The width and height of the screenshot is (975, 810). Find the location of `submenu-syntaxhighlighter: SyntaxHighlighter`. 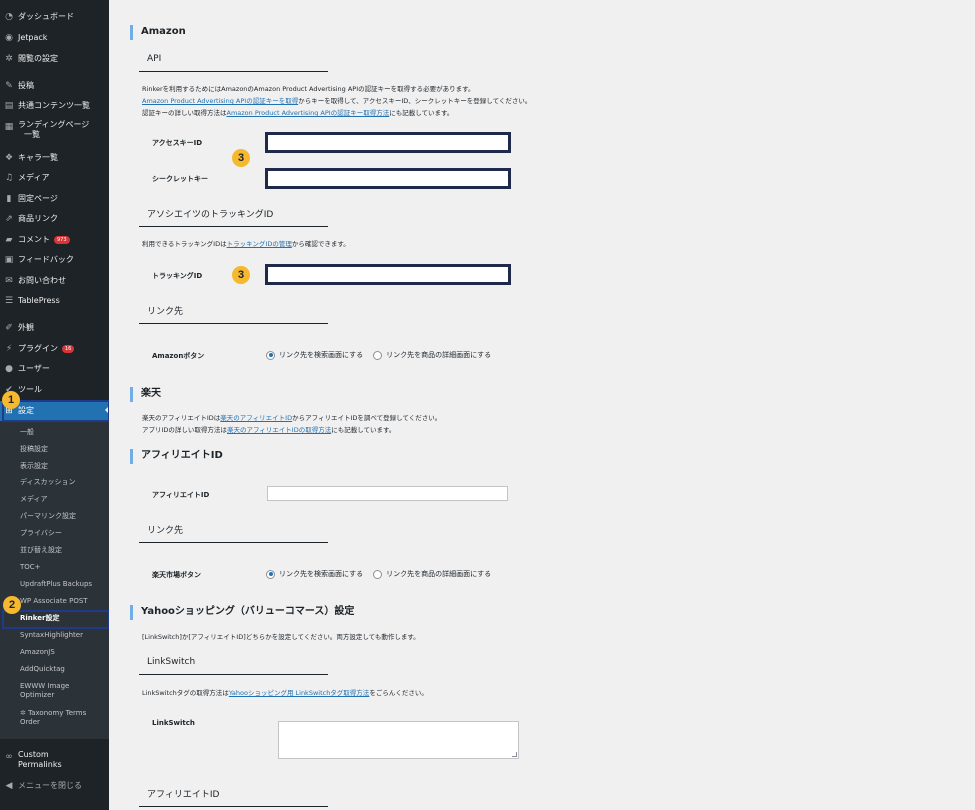

submenu-syntaxhighlighter: SyntaxHighlighter is located at coordinates (54, 635).